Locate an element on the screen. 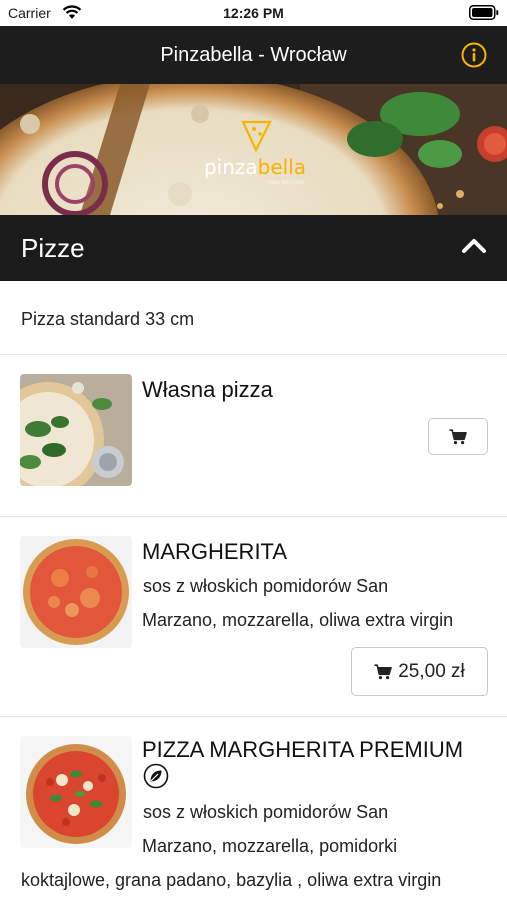 The image size is (507, 900). battery-icon is located at coordinates (484, 12).